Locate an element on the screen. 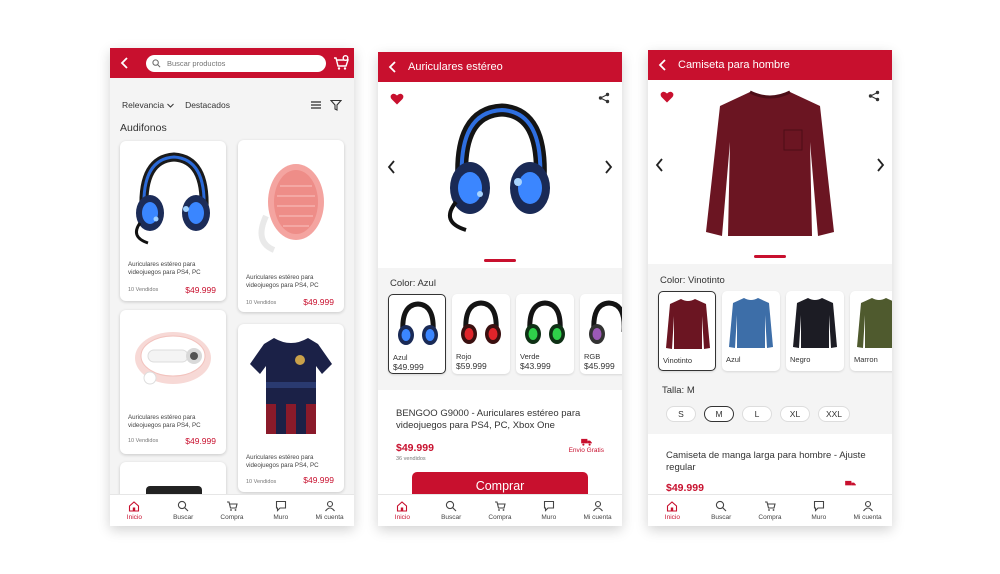 The image size is (1000, 574). carousel-indicator is located at coordinates (500, 260).